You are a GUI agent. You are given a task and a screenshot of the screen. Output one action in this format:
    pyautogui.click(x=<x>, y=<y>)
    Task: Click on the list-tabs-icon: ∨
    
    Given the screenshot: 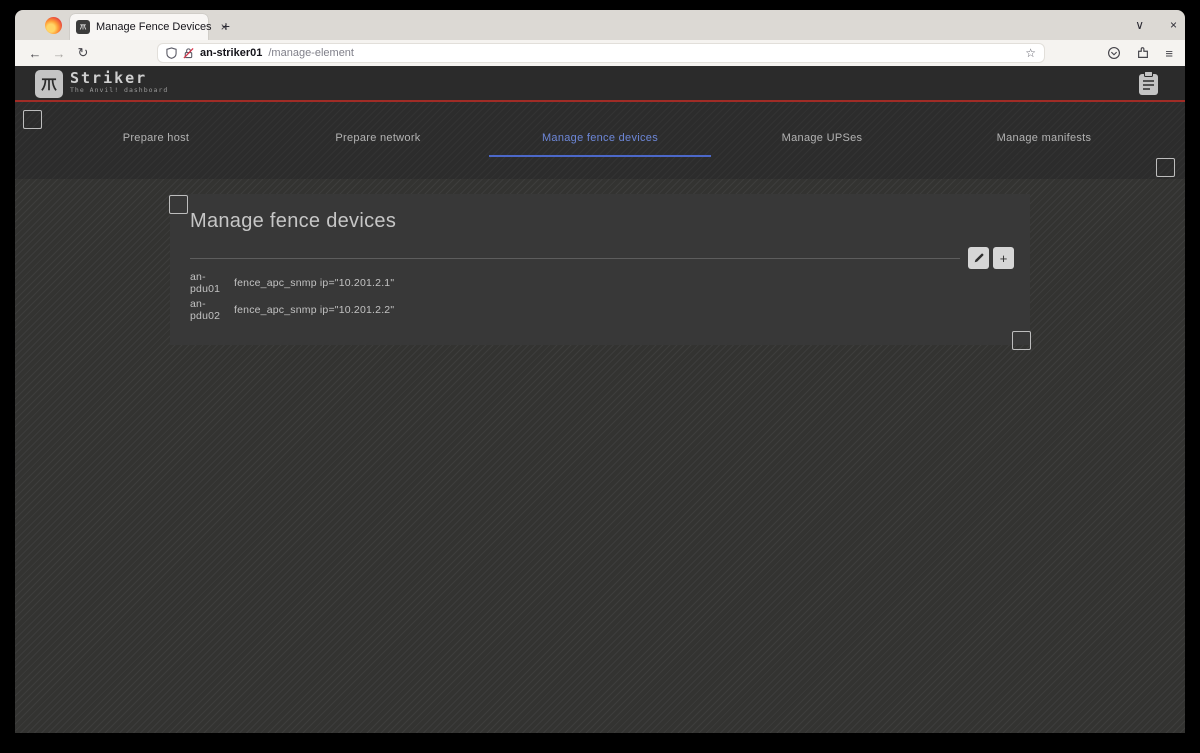 What is the action you would take?
    pyautogui.click(x=1139, y=25)
    